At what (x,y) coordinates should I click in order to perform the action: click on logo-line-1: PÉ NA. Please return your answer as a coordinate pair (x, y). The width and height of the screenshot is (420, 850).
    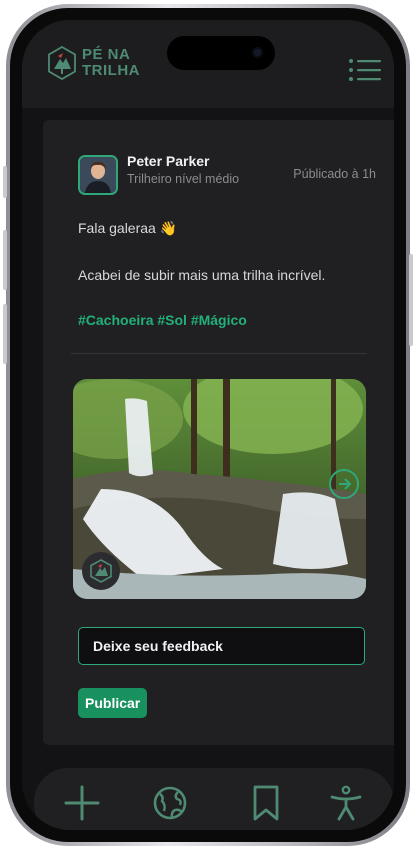
    Looking at the image, I should click on (106, 54).